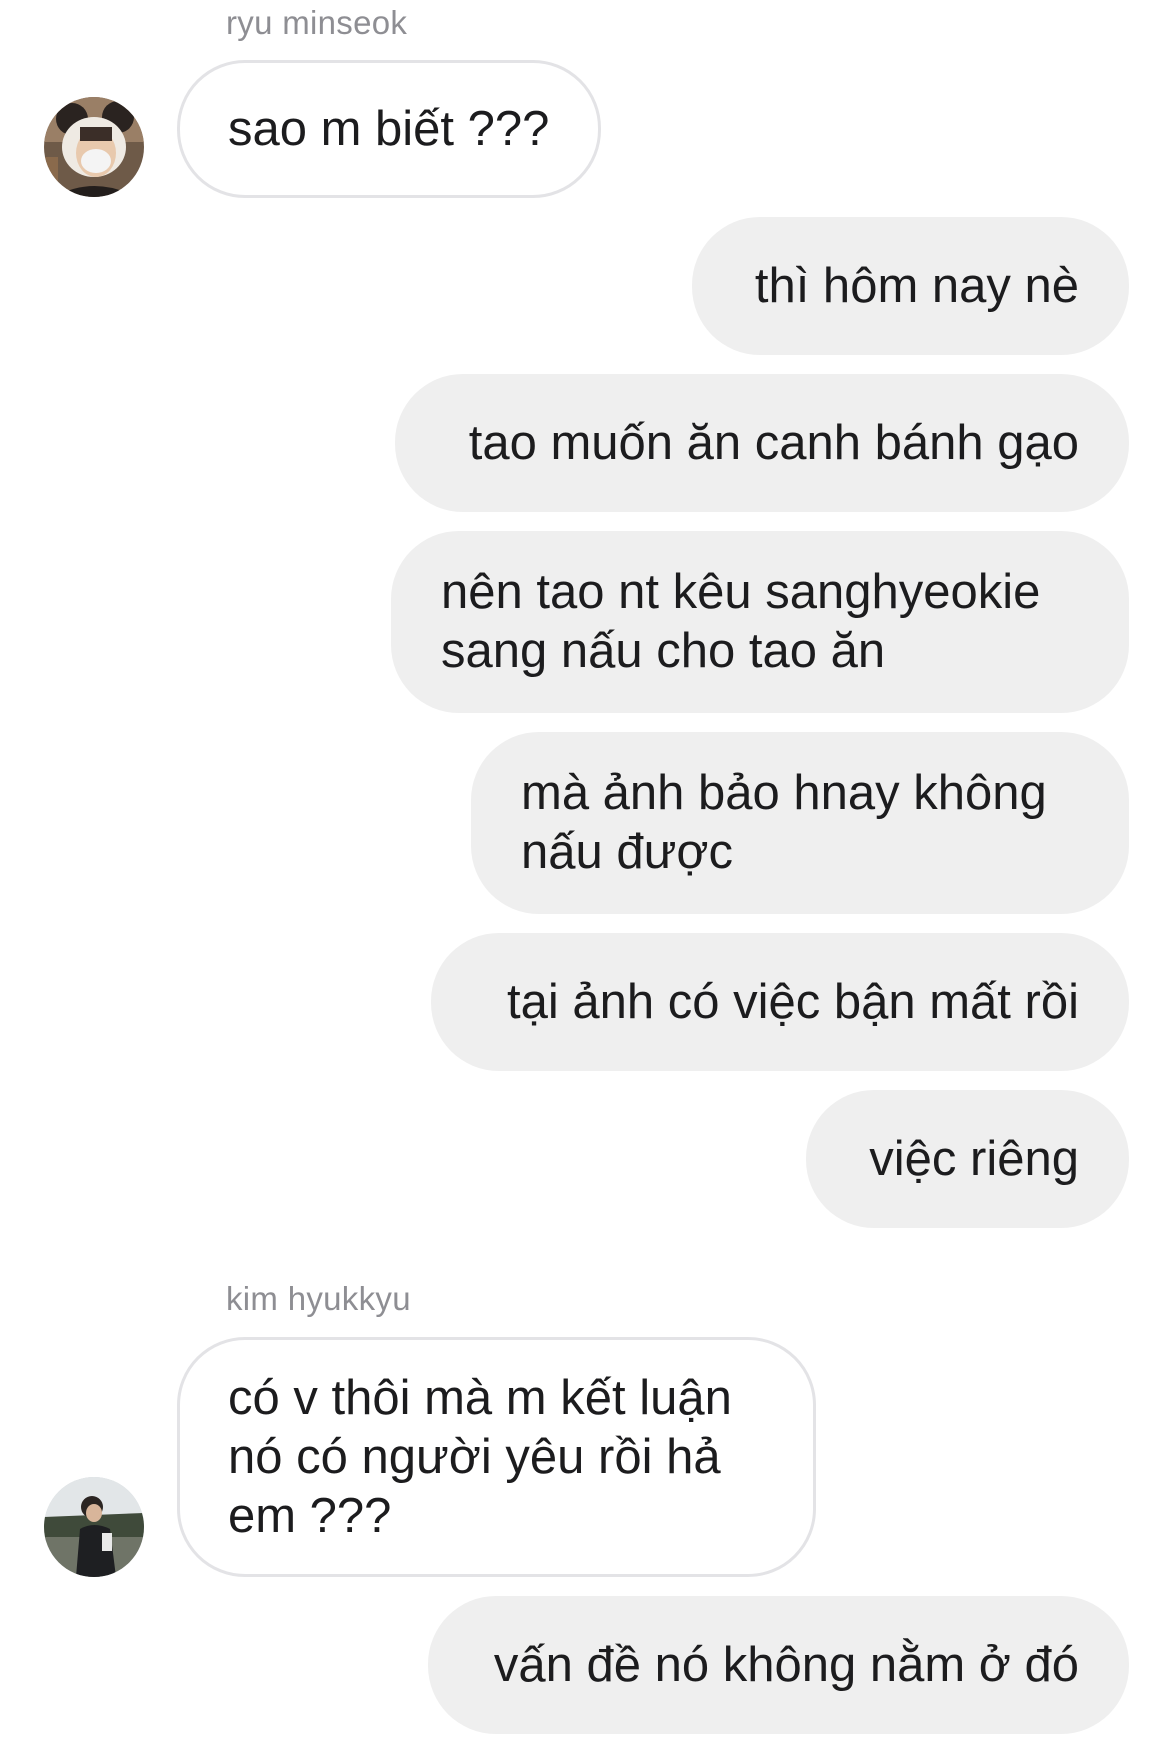 The width and height of the screenshot is (1170, 1738). I want to click on message-bubble-outgoing: mà ảnh bảo hnay không nấu được, so click(800, 823).